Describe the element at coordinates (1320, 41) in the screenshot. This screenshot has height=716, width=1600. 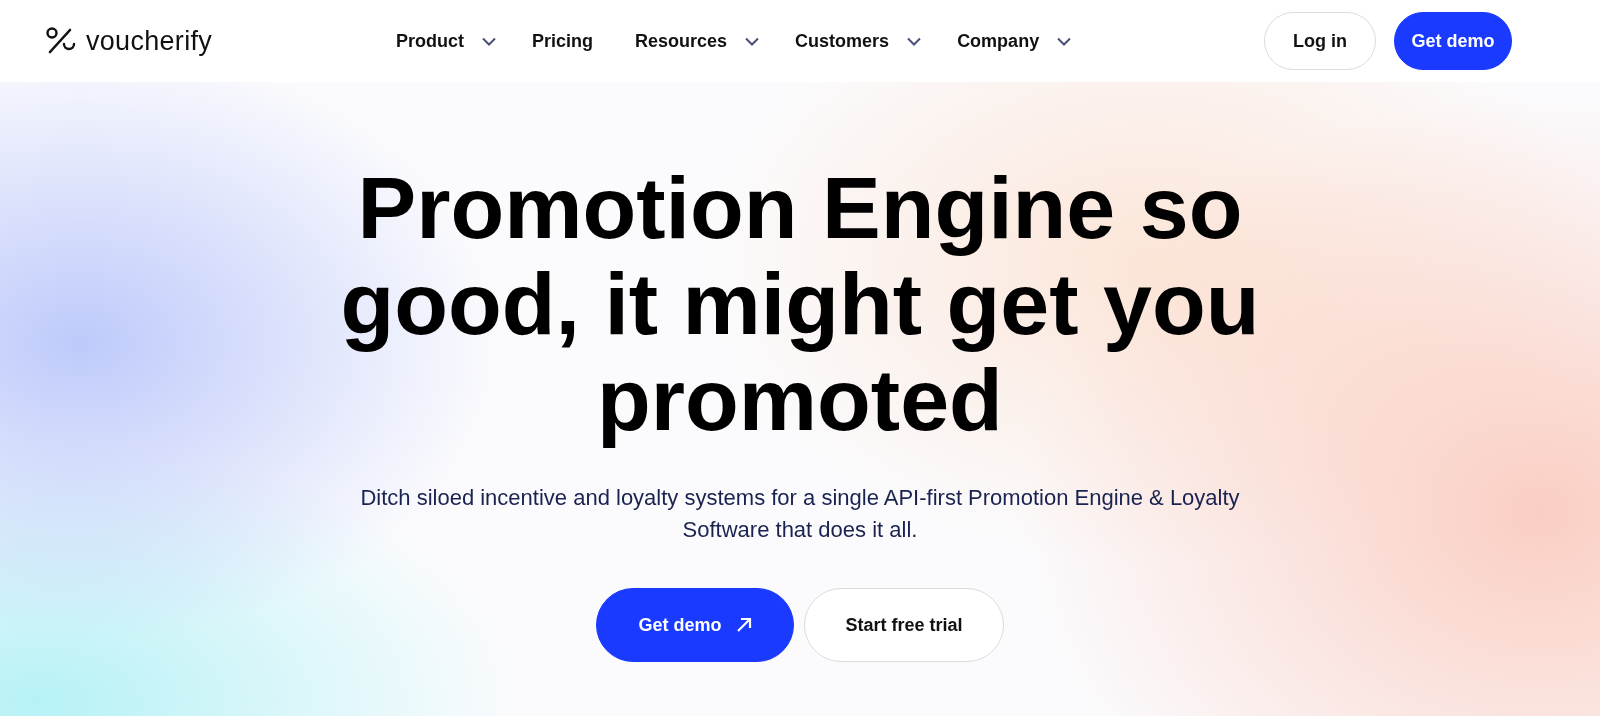
I see `login-button: Log in` at that location.